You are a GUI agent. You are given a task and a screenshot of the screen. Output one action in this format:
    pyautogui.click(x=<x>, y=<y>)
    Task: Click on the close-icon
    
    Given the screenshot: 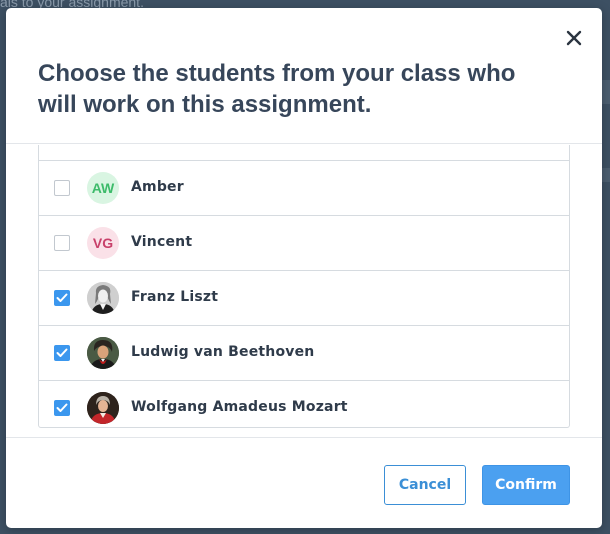 What is the action you would take?
    pyautogui.click(x=574, y=38)
    